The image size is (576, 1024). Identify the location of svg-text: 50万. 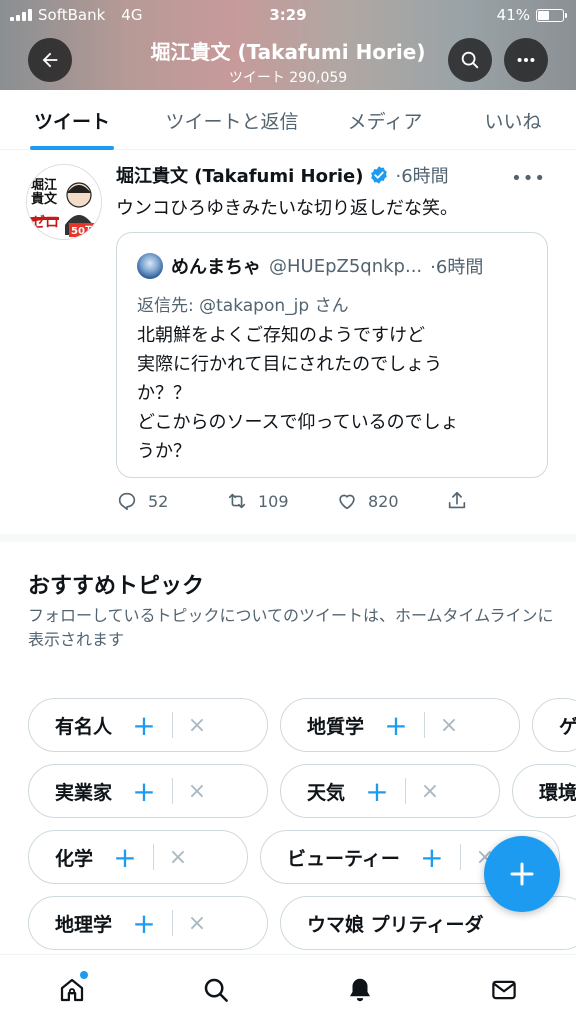
(83, 231).